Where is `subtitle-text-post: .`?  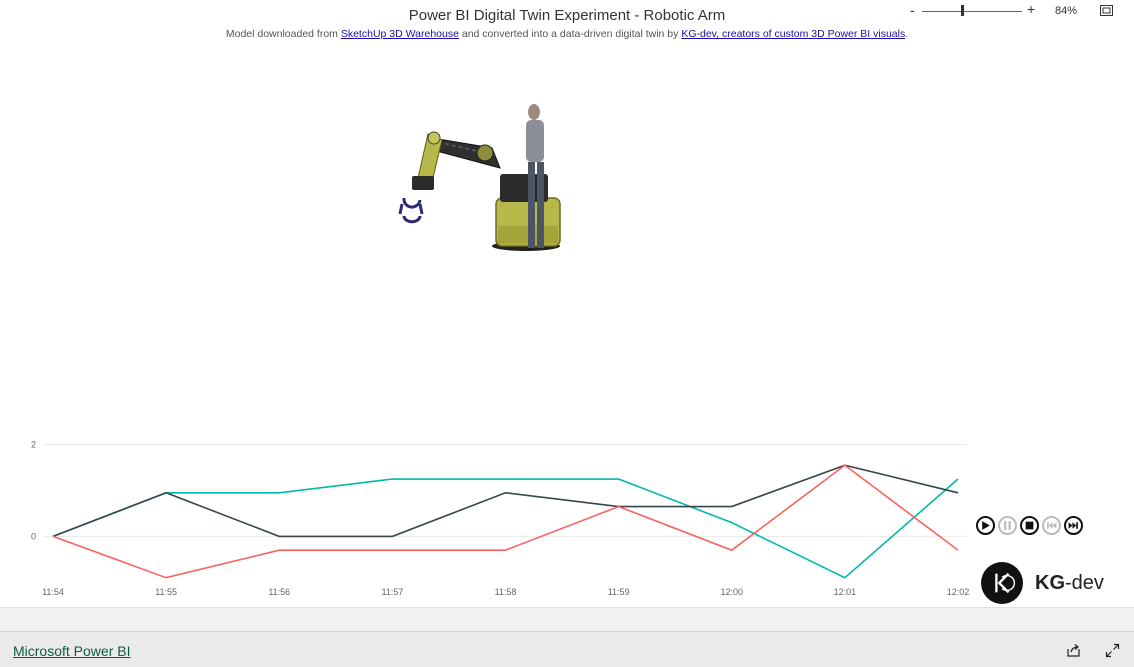 subtitle-text-post: . is located at coordinates (907, 34).